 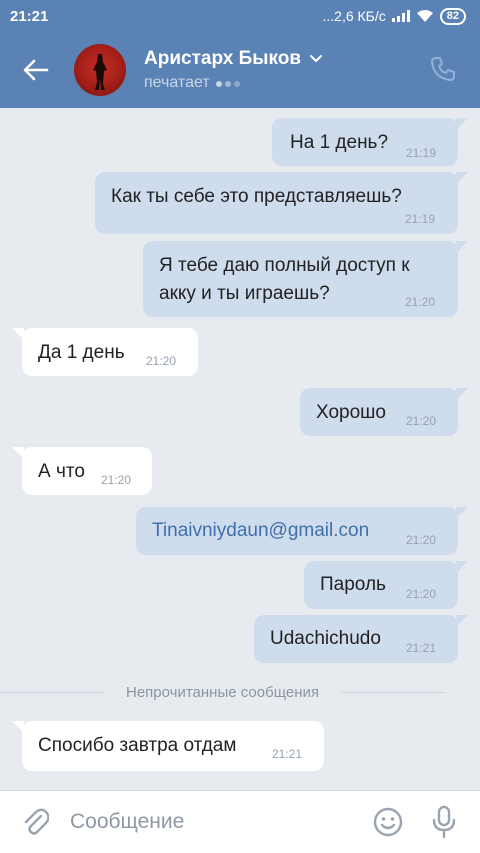 I want to click on message-text: Да 1 день, so click(x=81, y=352).